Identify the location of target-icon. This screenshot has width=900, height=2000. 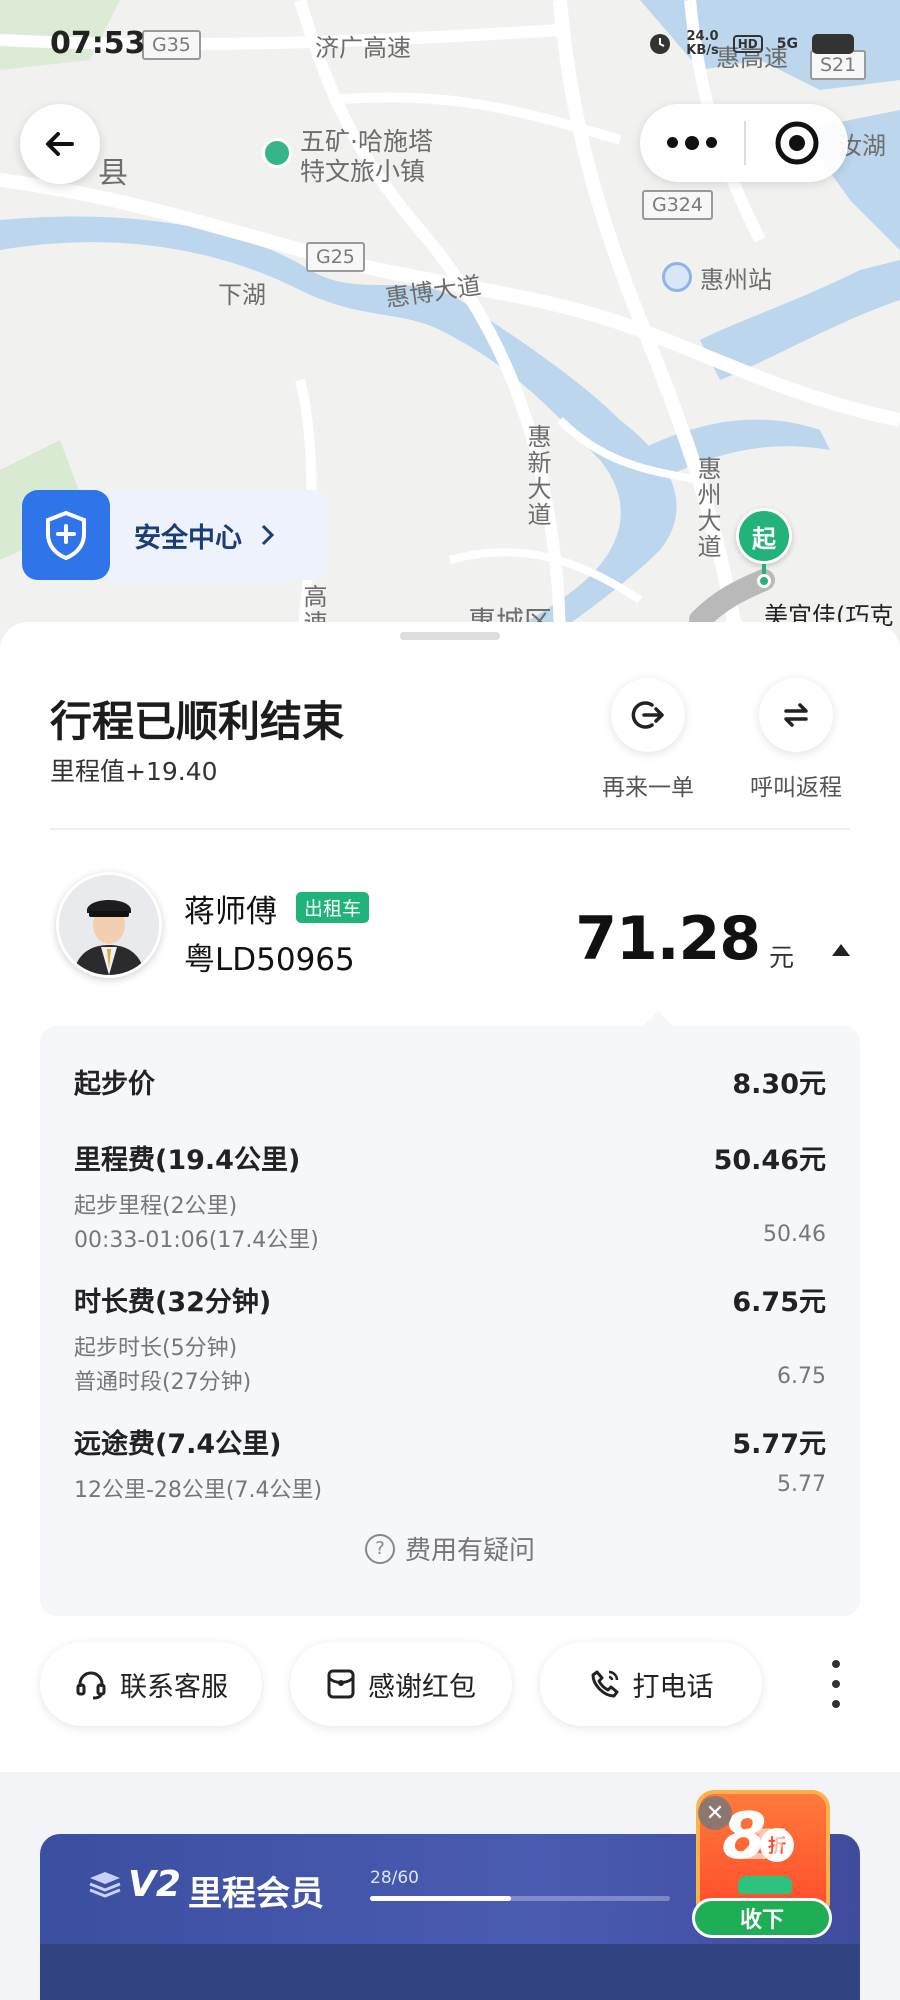
(797, 143).